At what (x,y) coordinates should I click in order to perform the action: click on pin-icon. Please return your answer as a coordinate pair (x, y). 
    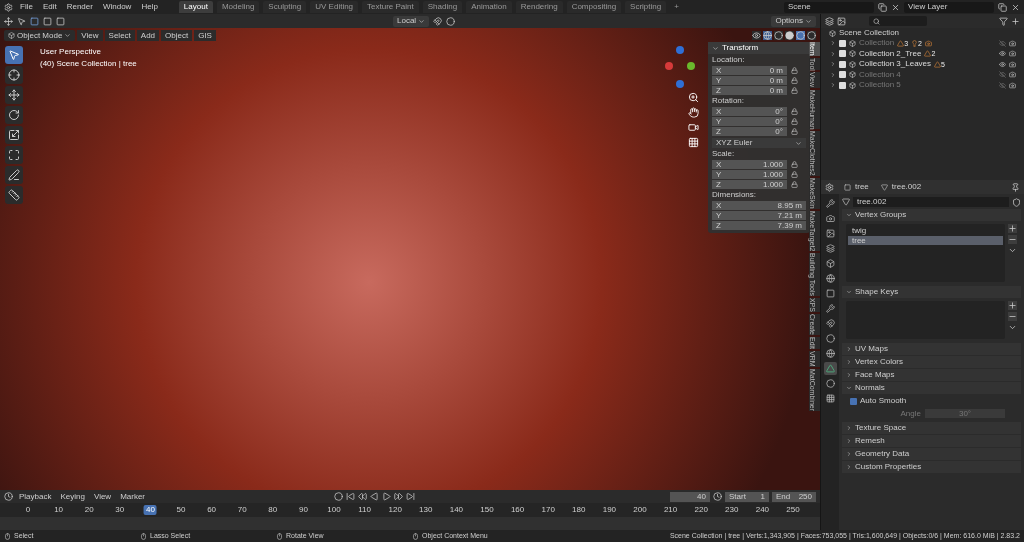
    Looking at the image, I should click on (1015, 187).